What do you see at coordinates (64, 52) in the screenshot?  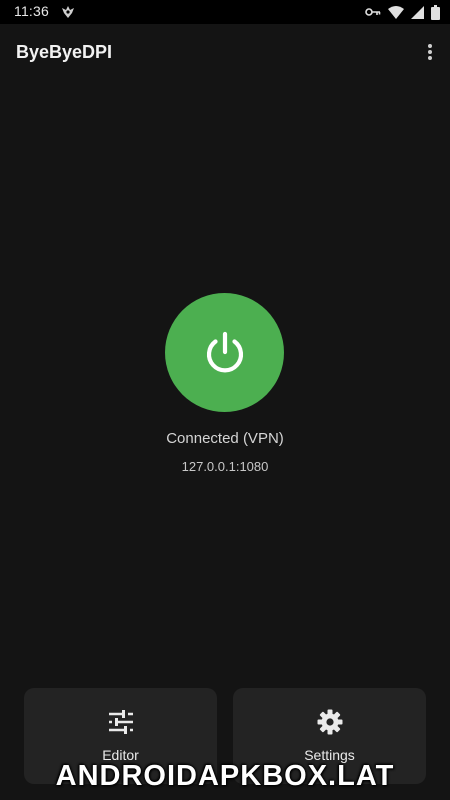 I see `app-title: ByeByeDPI` at bounding box center [64, 52].